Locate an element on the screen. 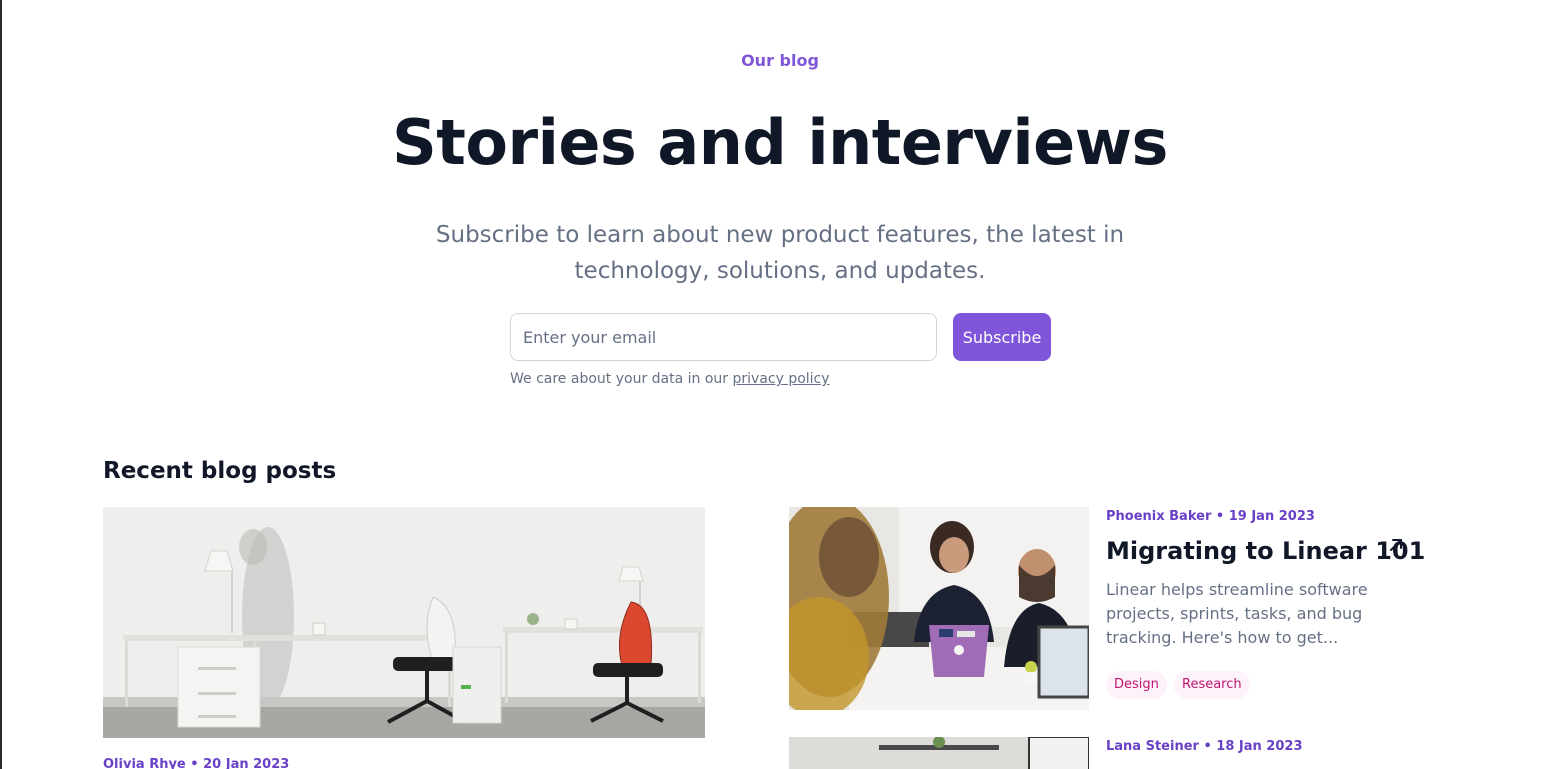  office-photo is located at coordinates (404, 622).